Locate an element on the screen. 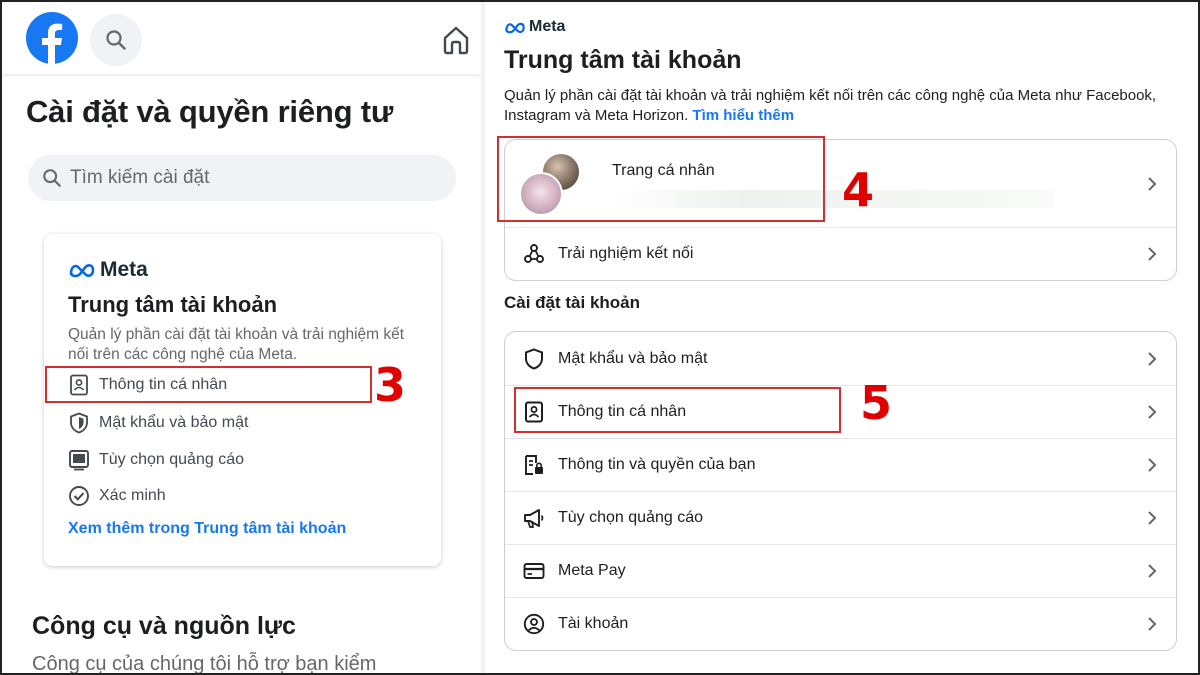 This screenshot has height=675, width=1200. facebook-logo-icon is located at coordinates (52, 38).